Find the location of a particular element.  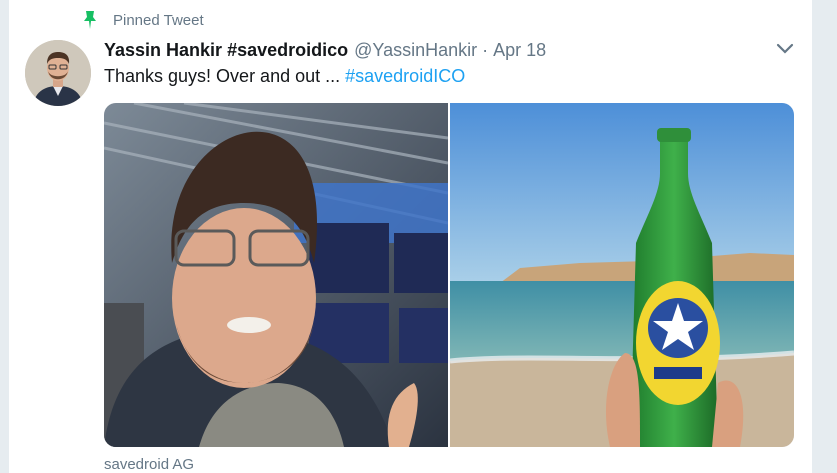

pinned-indicator: Pinned Tweet is located at coordinates (143, 20).